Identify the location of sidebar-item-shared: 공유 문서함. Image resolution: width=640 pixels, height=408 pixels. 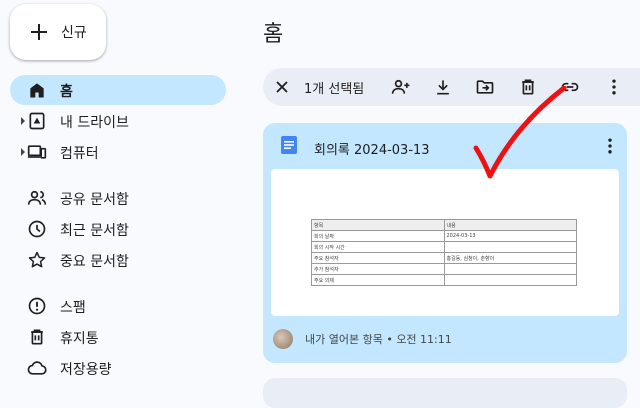
(118, 198).